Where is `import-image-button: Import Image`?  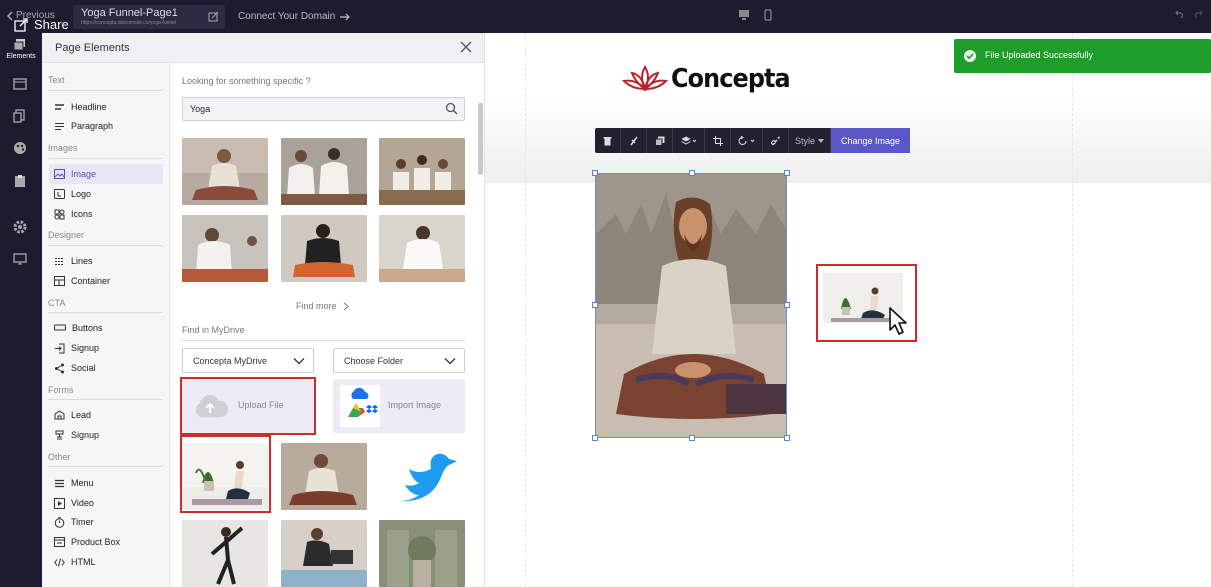 import-image-button: Import Image is located at coordinates (399, 406).